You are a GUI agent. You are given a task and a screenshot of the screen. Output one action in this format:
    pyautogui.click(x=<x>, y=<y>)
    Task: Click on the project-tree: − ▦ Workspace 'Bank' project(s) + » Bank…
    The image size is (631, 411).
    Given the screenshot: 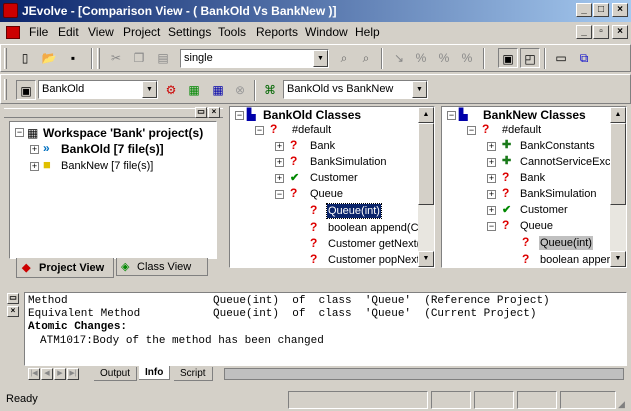 What is the action you would take?
    pyautogui.click(x=113, y=190)
    